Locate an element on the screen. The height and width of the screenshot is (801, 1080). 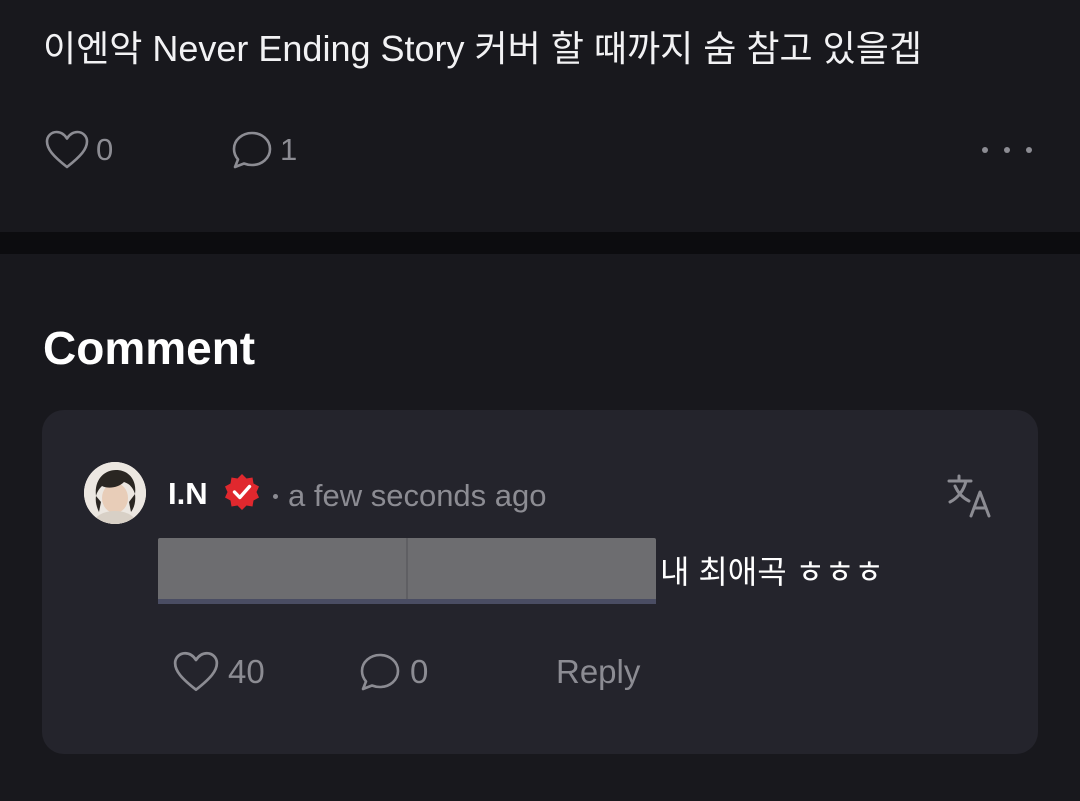
avatar is located at coordinates (115, 493).